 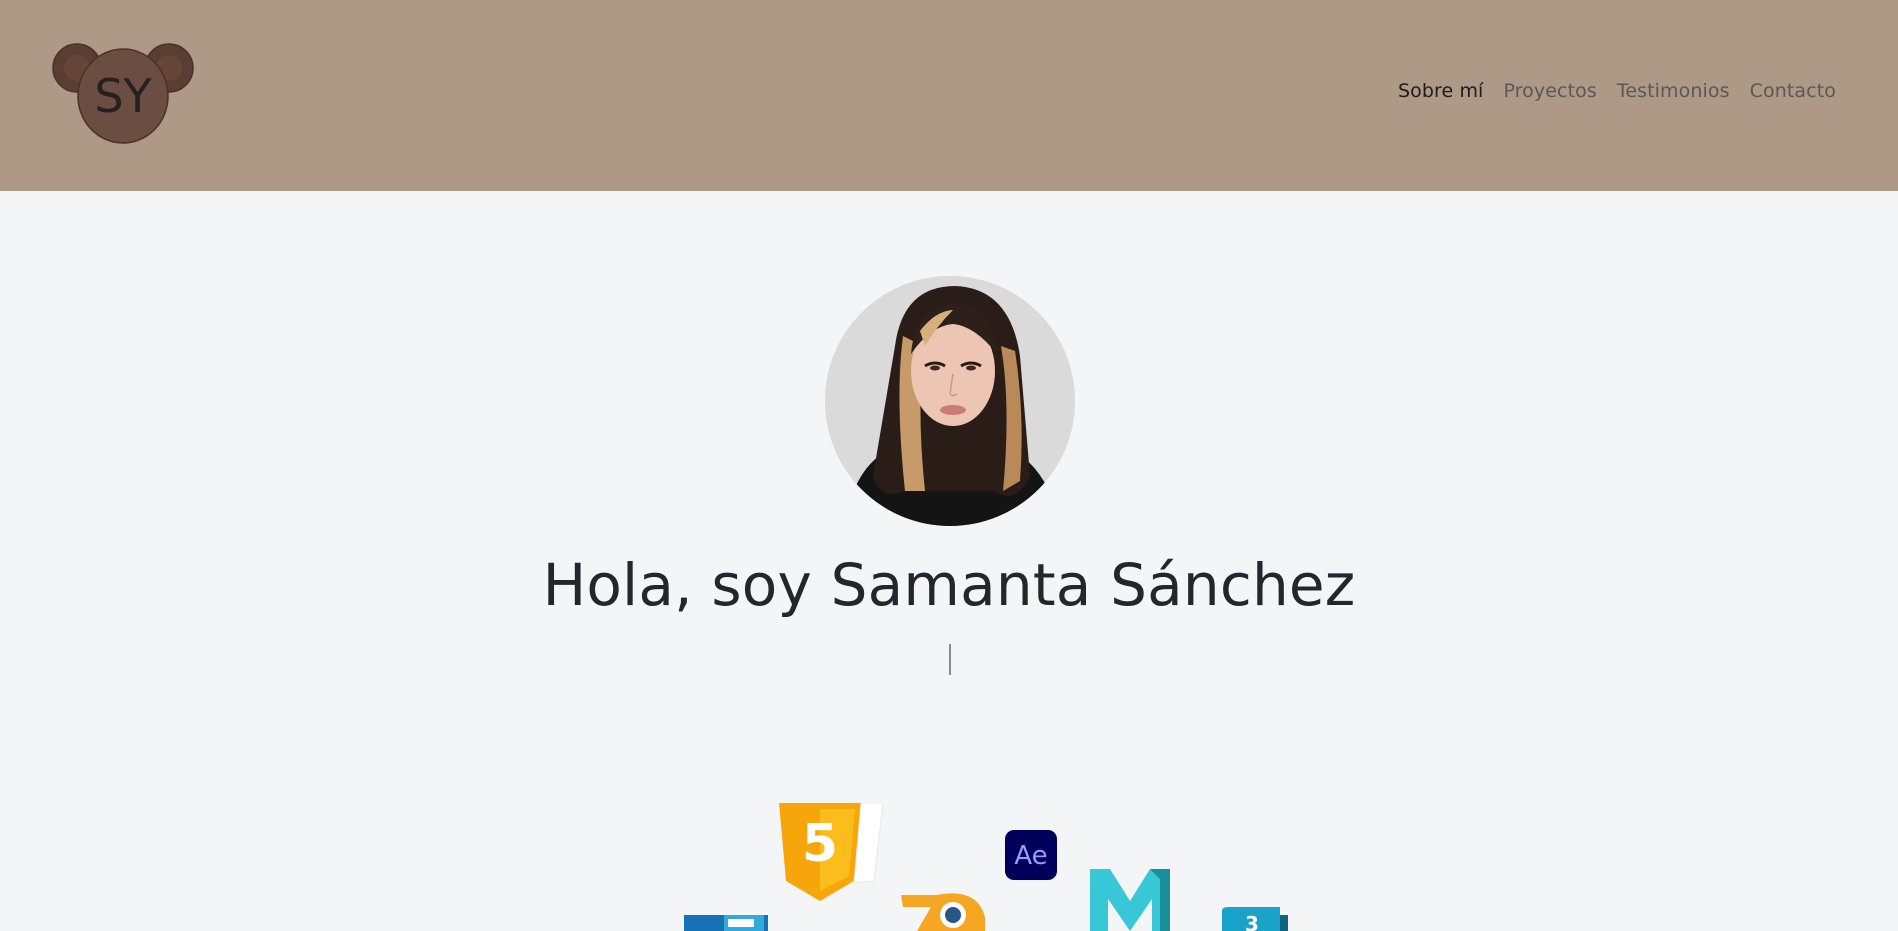 I want to click on after-effects-icon: Ae, so click(x=1031, y=855).